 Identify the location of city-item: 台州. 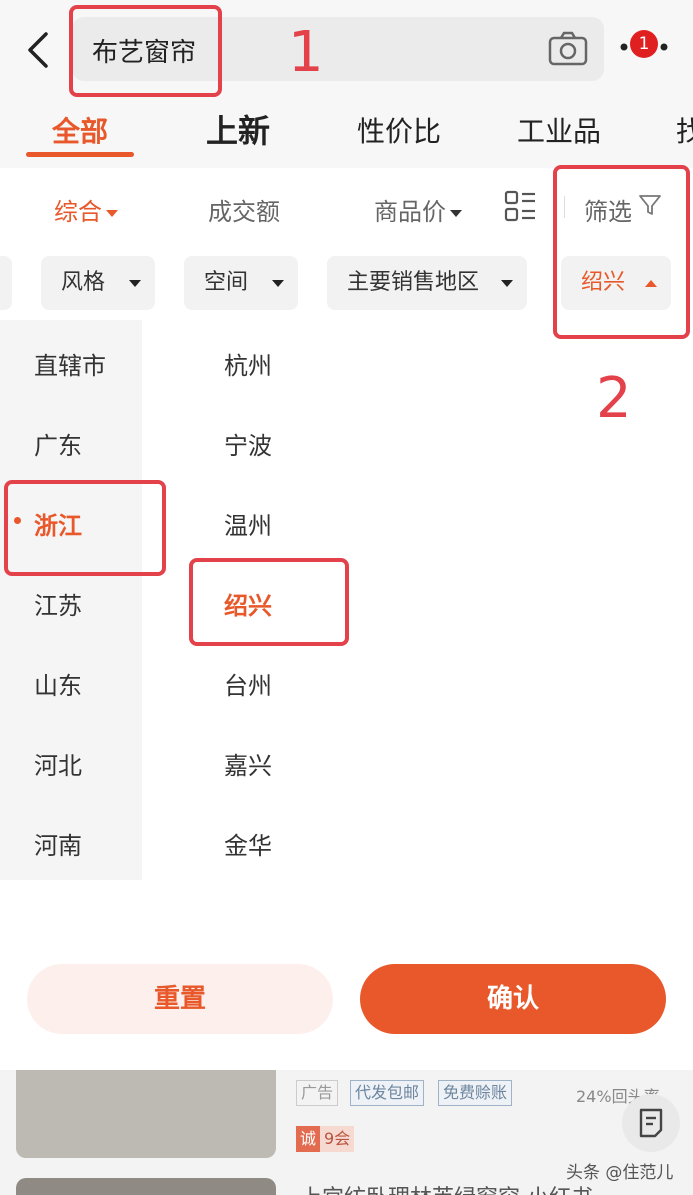
(248, 683).